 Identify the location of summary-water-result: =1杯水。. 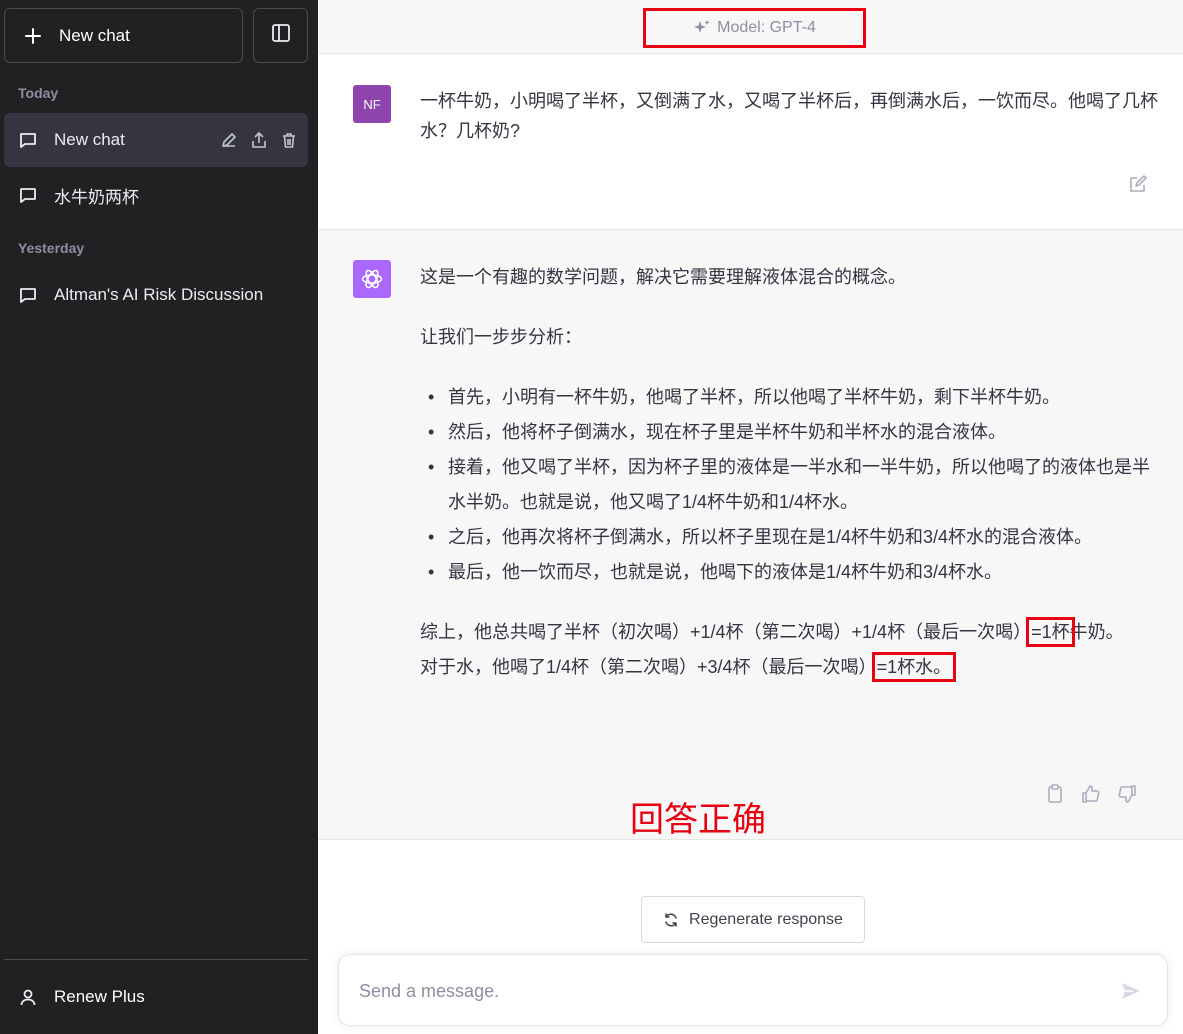
(914, 667).